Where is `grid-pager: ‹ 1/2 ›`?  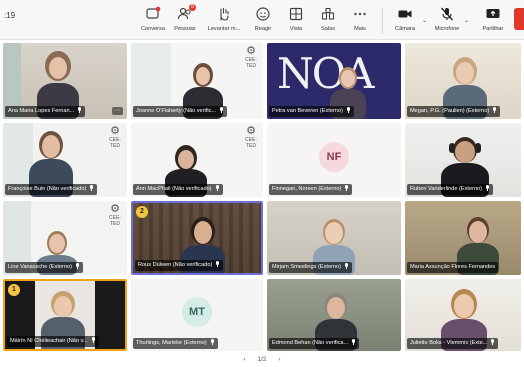
grid-pager: ‹ 1/2 › is located at coordinates (262, 360).